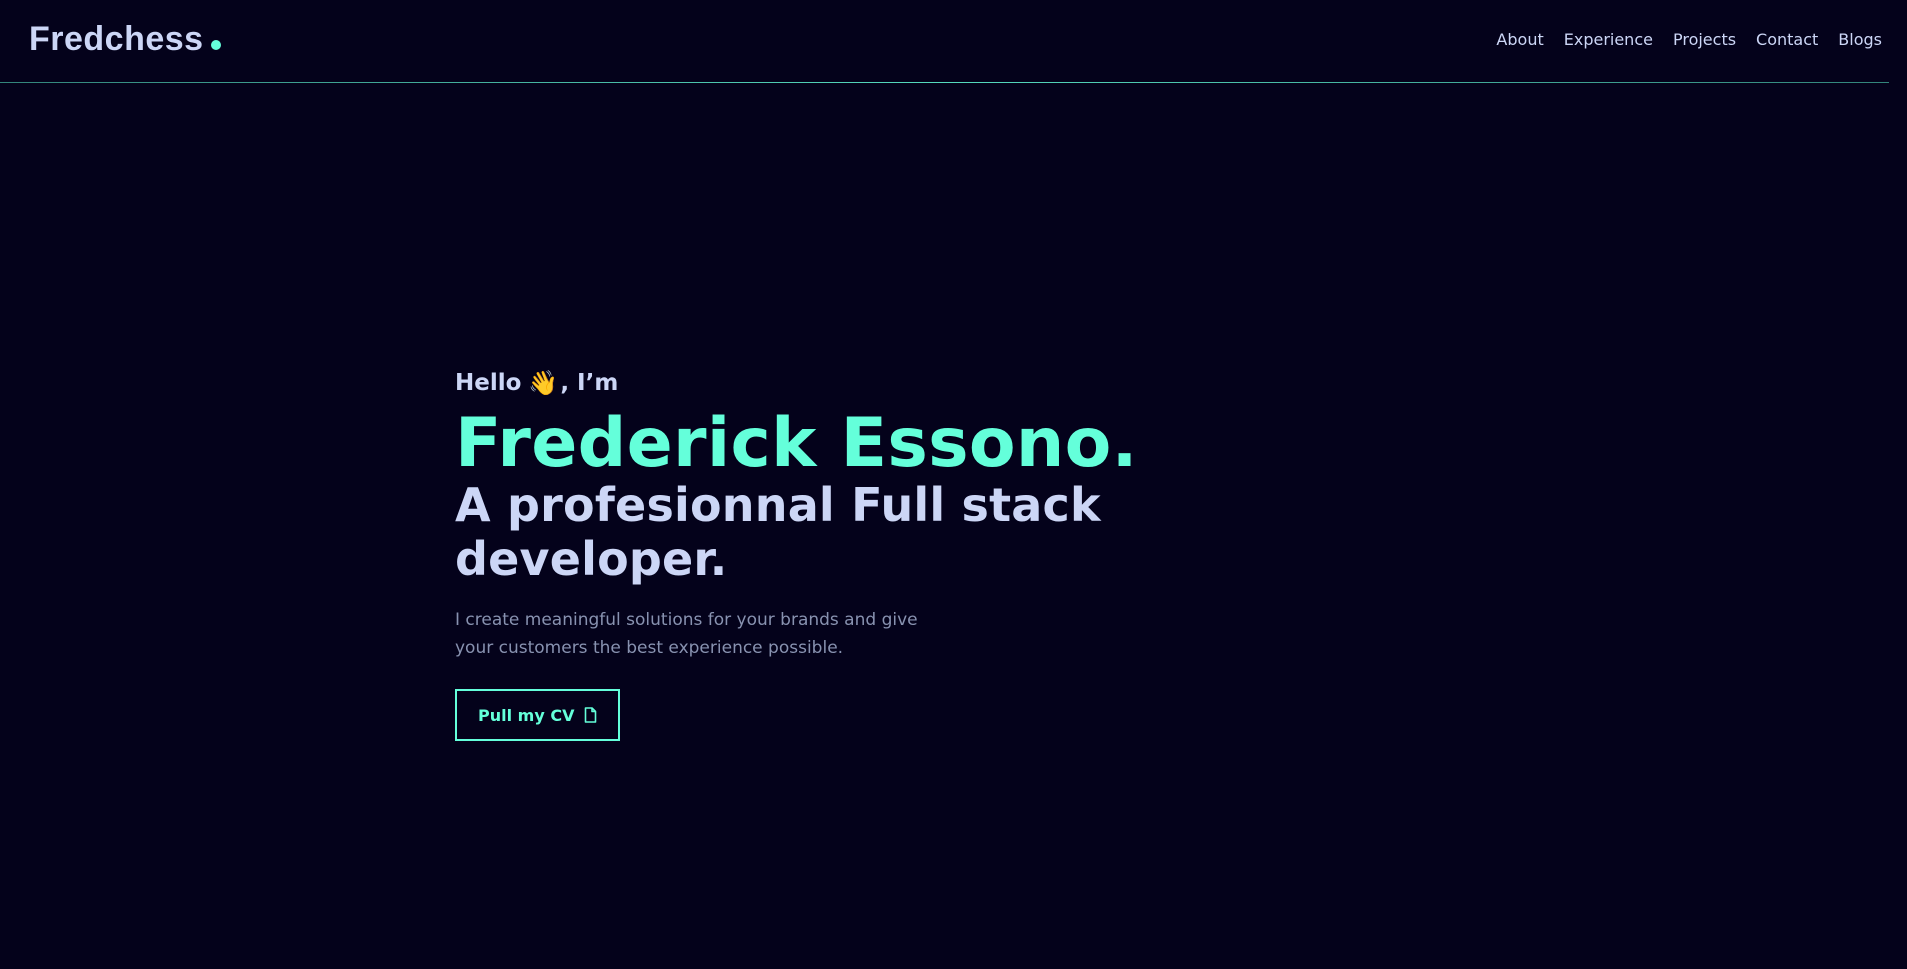  What do you see at coordinates (1704, 39) in the screenshot?
I see `nav-link-projects: Projects` at bounding box center [1704, 39].